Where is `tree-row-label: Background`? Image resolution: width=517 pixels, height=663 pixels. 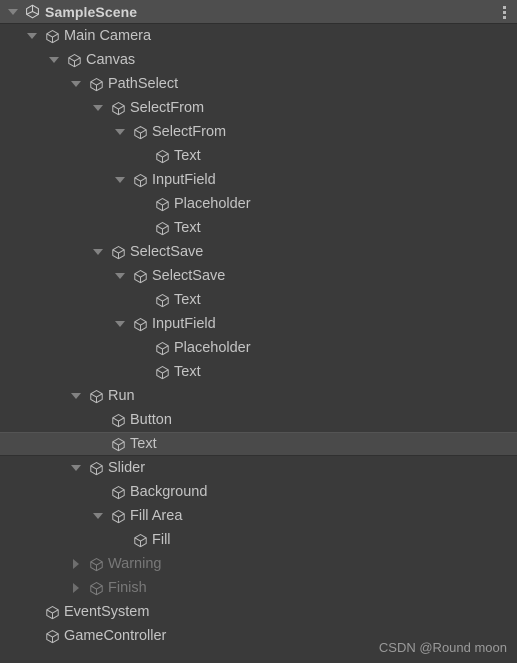 tree-row-label: Background is located at coordinates (169, 492).